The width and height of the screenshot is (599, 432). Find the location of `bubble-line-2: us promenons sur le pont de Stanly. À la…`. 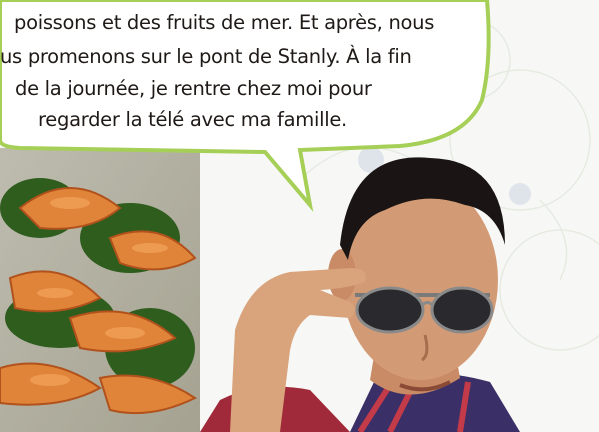

bubble-line-2: us promenons sur le pont de Stanly. À la… is located at coordinates (206, 56).